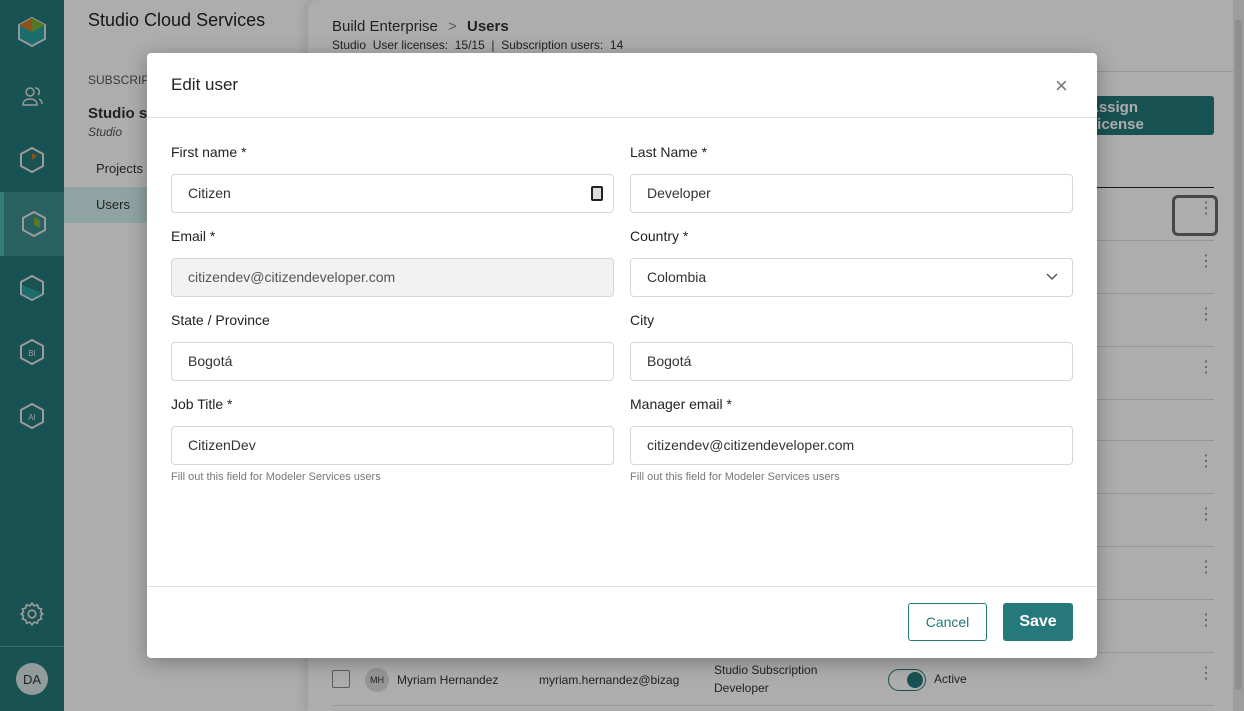 This screenshot has height=711, width=1244. What do you see at coordinates (669, 152) in the screenshot?
I see `last-name-label: Last Name *` at bounding box center [669, 152].